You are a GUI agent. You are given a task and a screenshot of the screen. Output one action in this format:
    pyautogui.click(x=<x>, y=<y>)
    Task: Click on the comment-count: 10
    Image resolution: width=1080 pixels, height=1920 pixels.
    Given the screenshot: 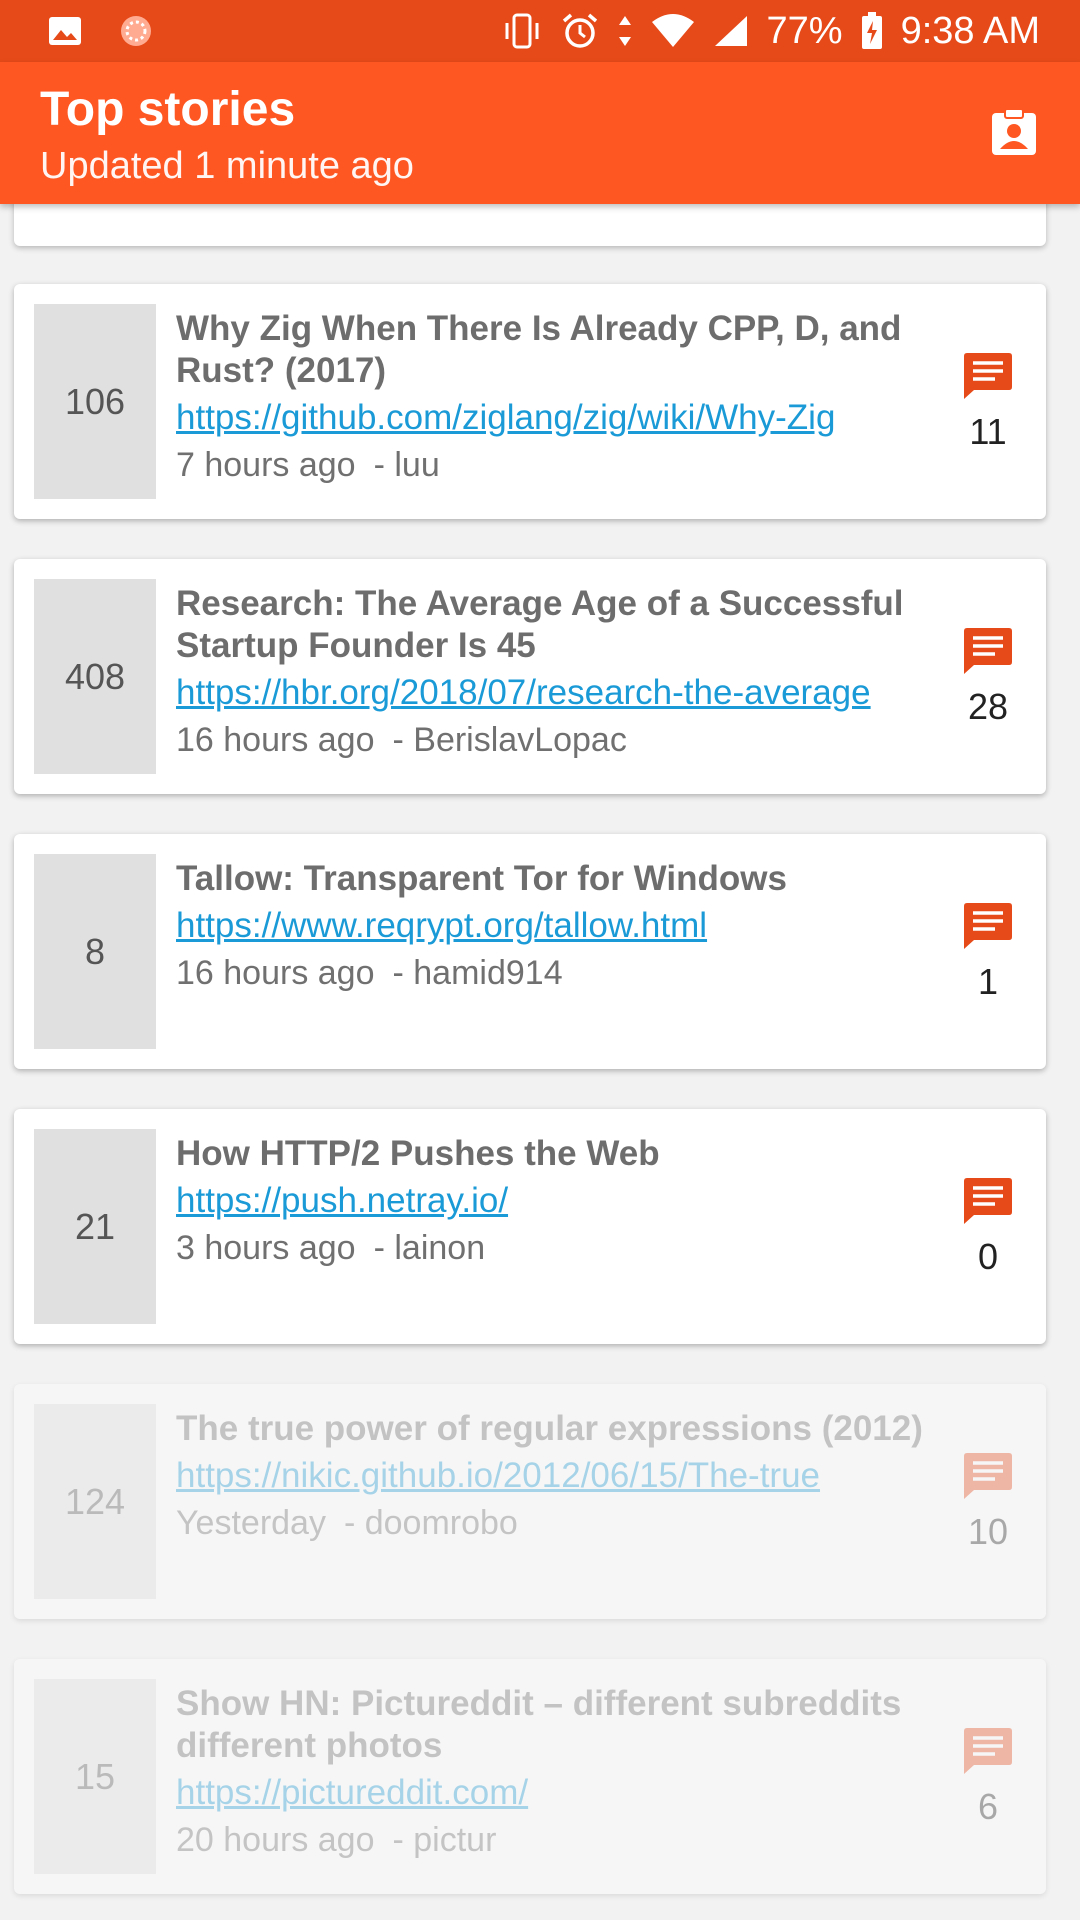 What is the action you would take?
    pyautogui.click(x=988, y=1531)
    